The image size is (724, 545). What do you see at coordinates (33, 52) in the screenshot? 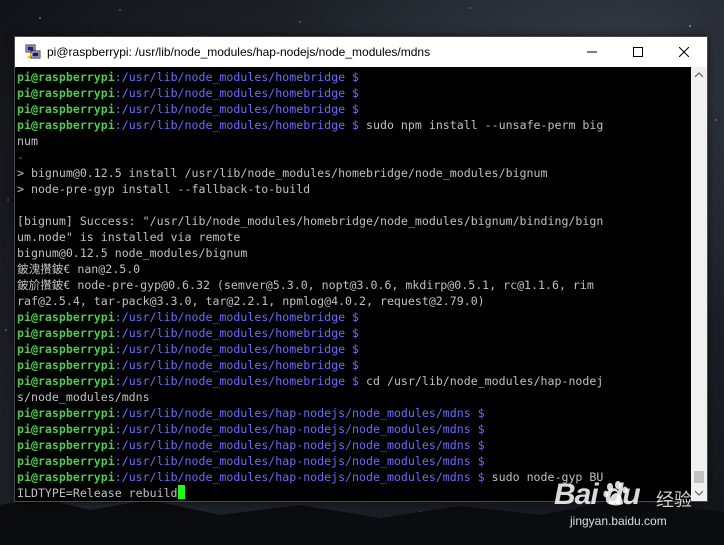
I see `putty-icon` at bounding box center [33, 52].